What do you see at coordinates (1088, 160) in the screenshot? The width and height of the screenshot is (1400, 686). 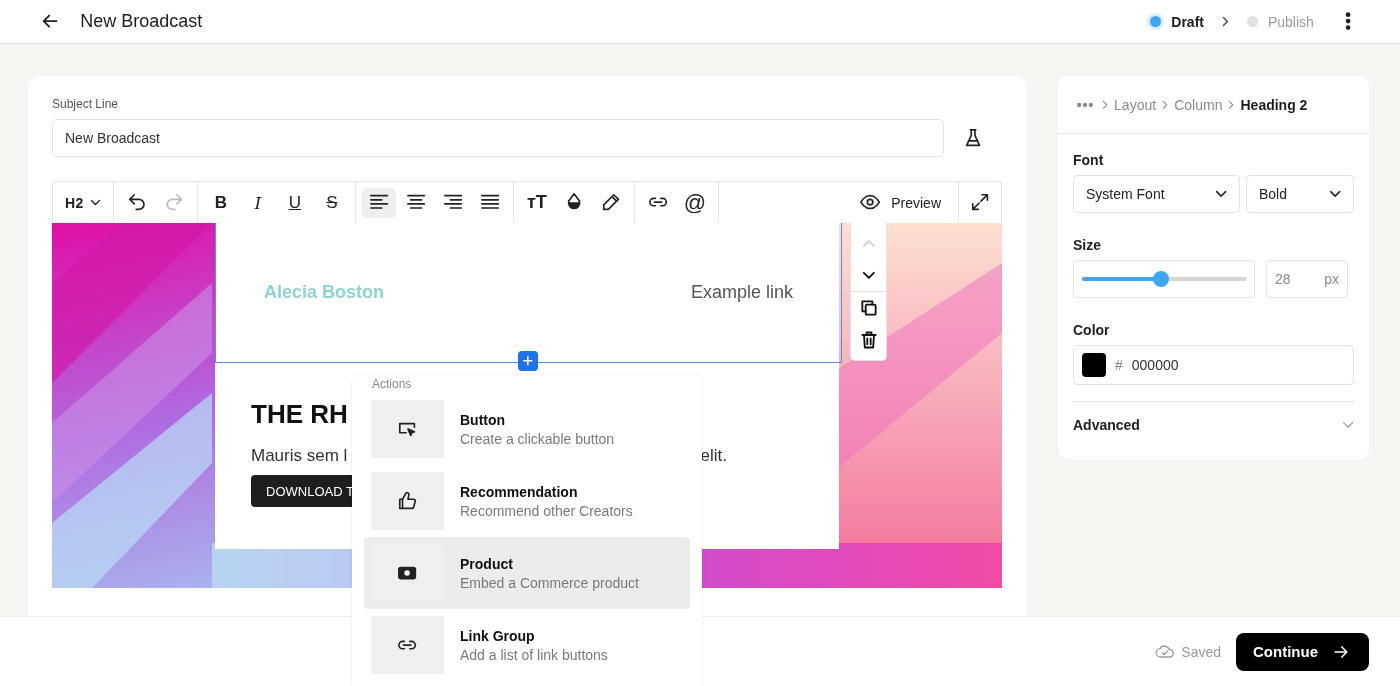 I see `field-label: Font` at bounding box center [1088, 160].